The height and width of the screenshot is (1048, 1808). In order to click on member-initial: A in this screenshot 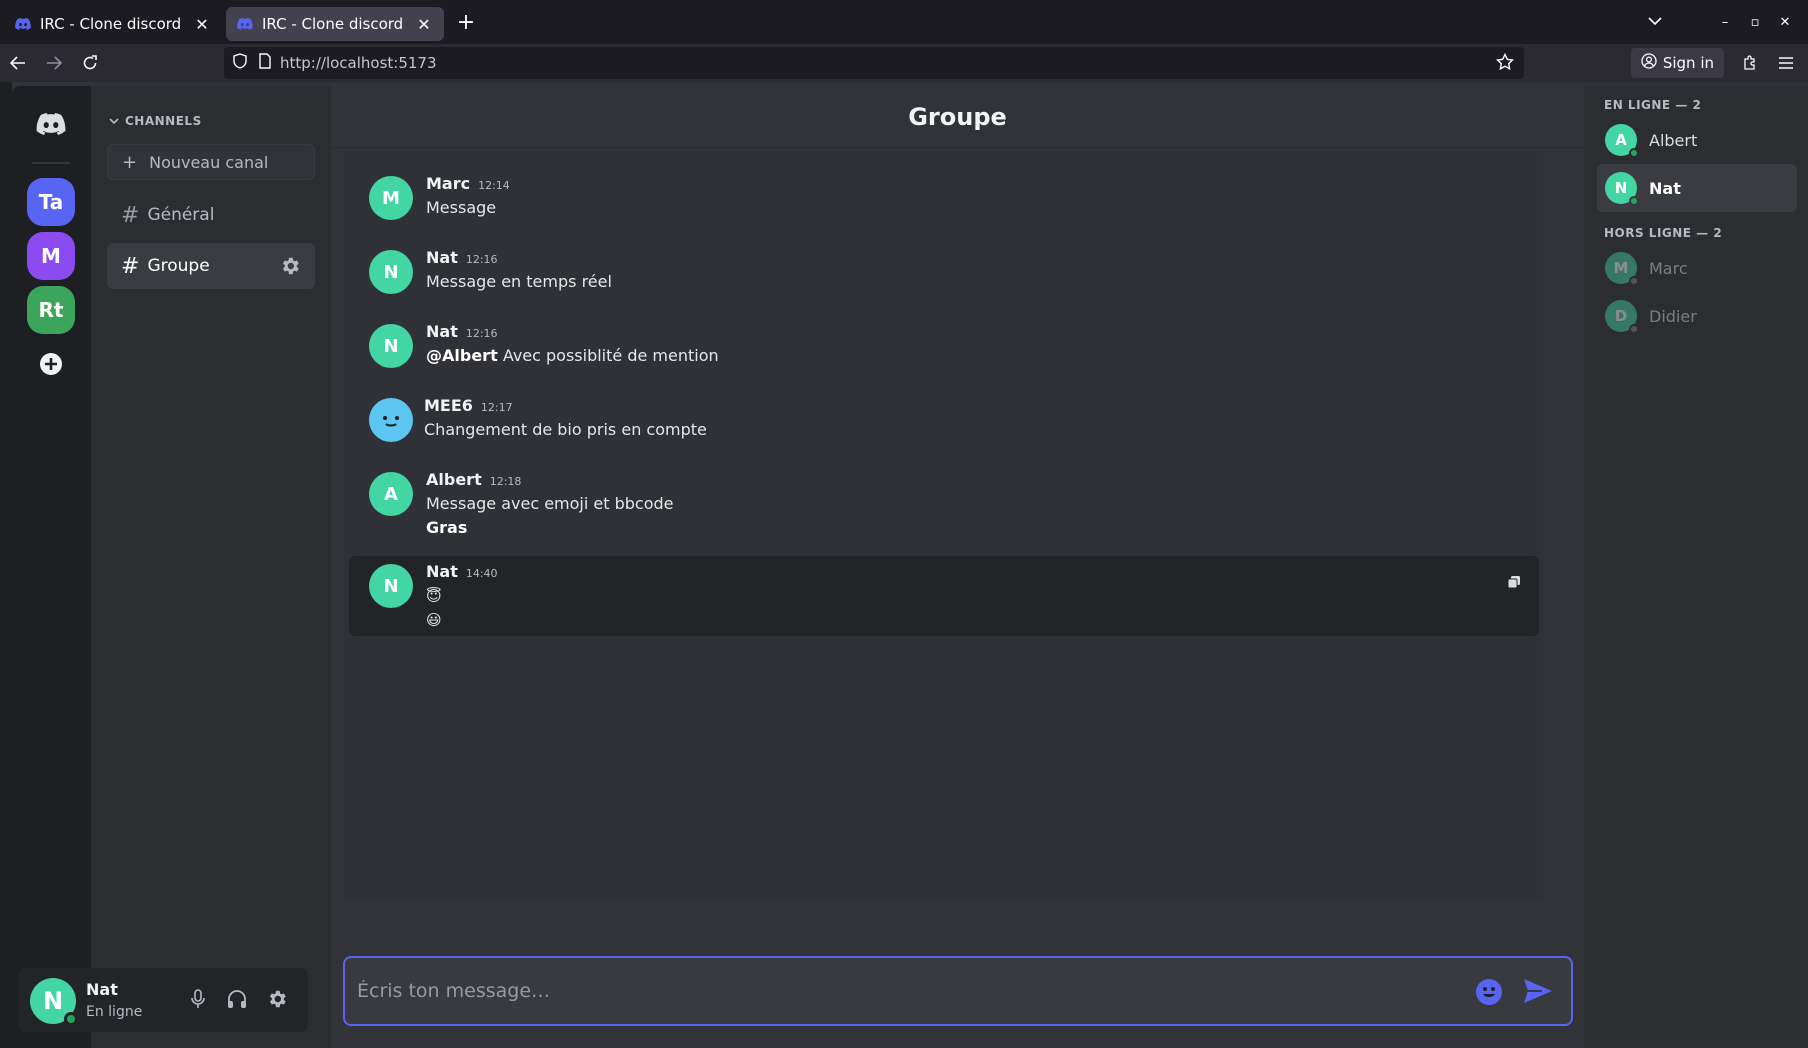, I will do `click(1621, 140)`.